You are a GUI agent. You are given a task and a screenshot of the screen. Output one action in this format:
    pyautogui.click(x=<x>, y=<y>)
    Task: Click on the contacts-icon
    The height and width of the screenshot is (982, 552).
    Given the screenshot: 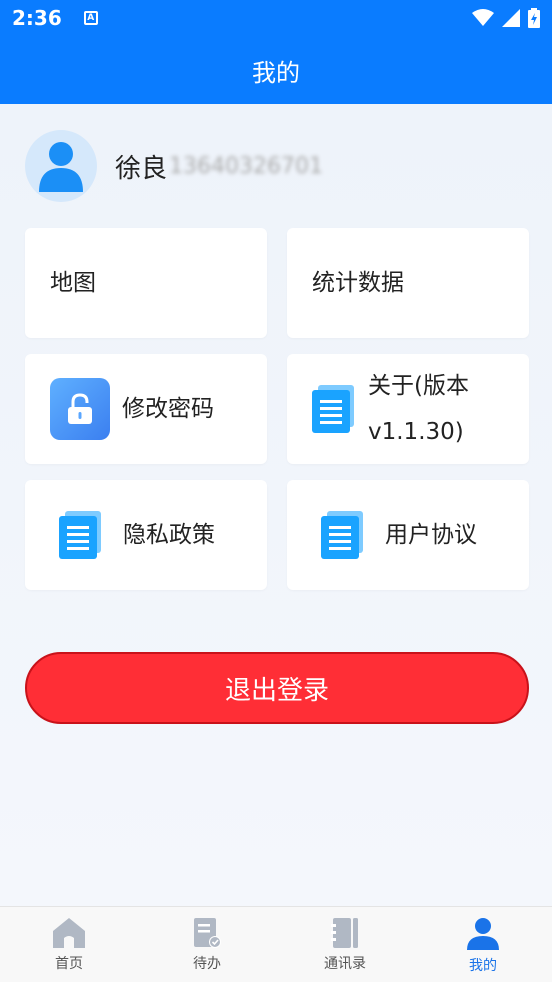 What is the action you would take?
    pyautogui.click(x=344, y=933)
    